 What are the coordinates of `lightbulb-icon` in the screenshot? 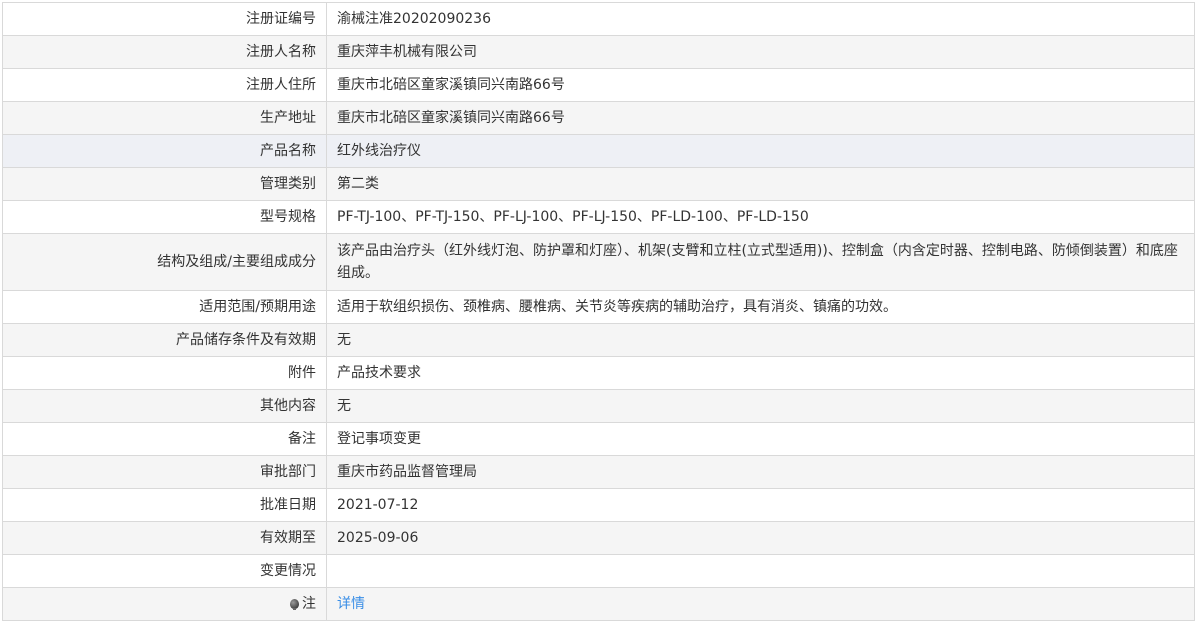 It's located at (294, 604).